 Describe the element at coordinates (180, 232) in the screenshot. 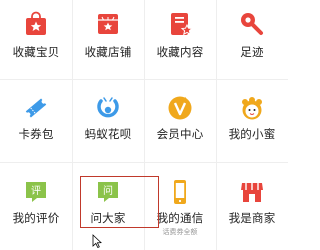

I see `grid-item-sublabel: 话费券全额` at that location.